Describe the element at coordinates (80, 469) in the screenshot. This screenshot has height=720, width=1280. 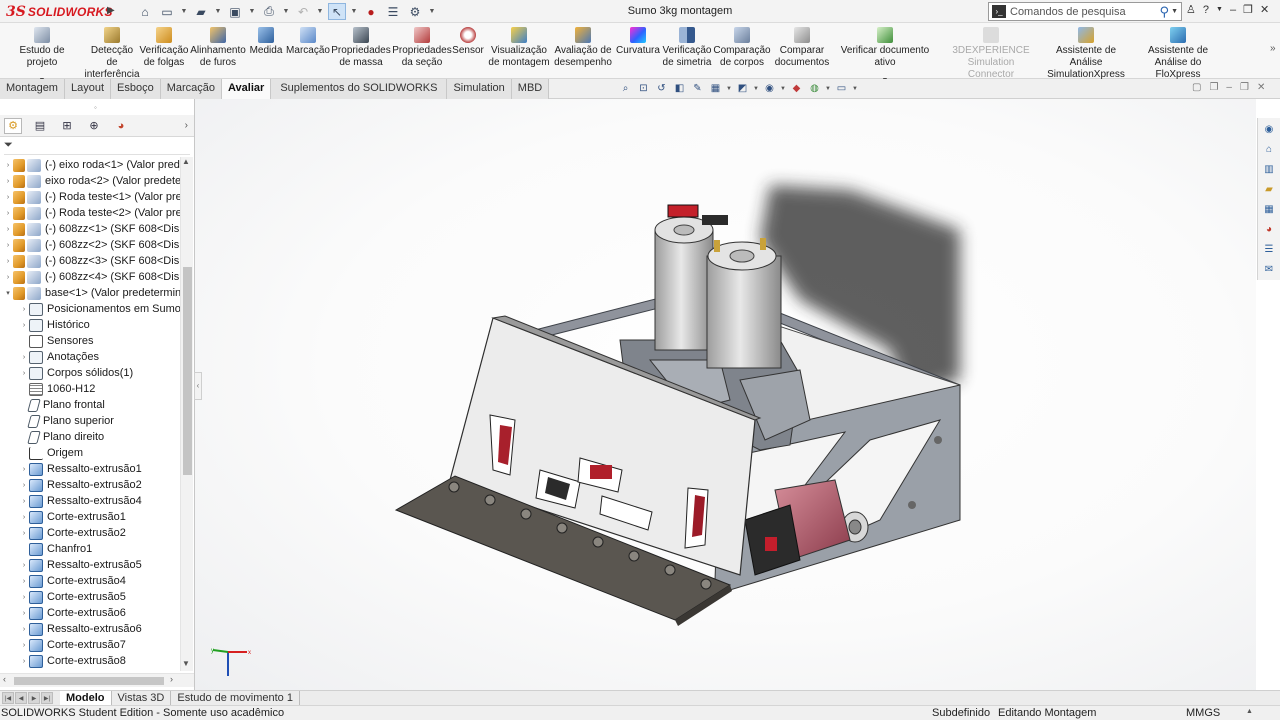
I see `tree-item: › Ressalto-extrusão1` at that location.